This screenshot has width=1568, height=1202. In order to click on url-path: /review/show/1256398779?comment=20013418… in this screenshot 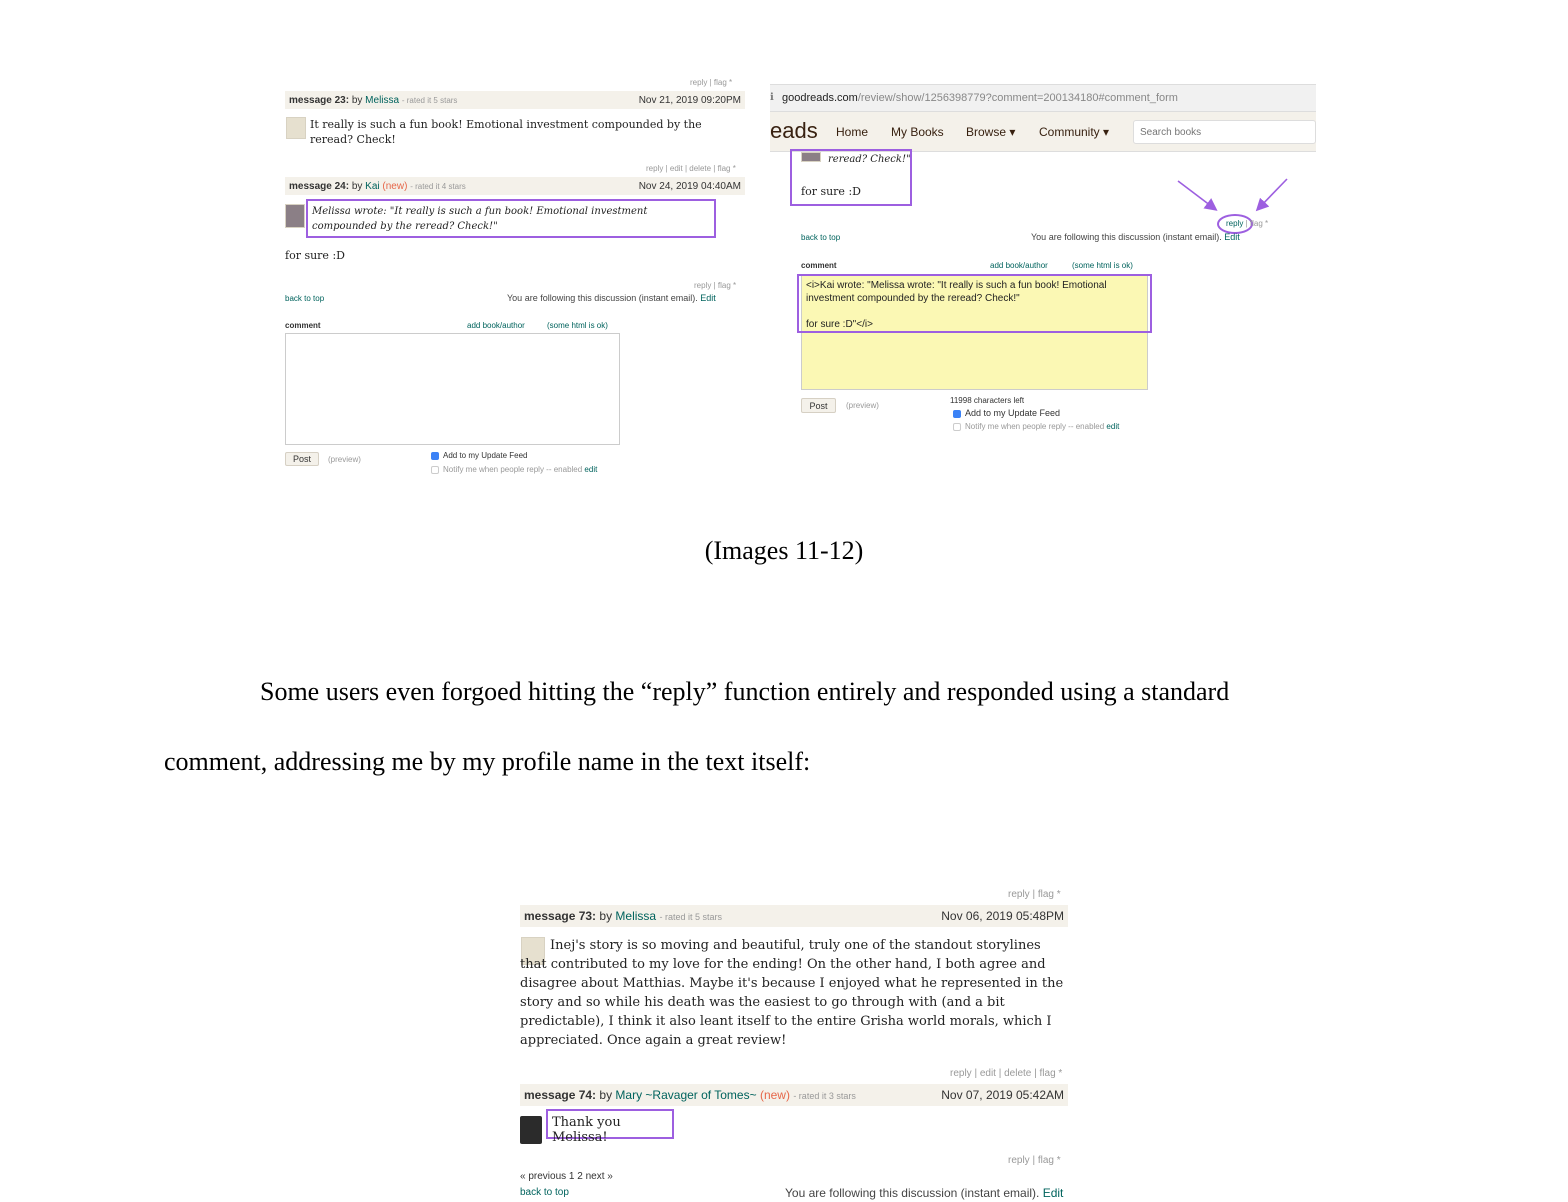, I will do `click(1017, 98)`.